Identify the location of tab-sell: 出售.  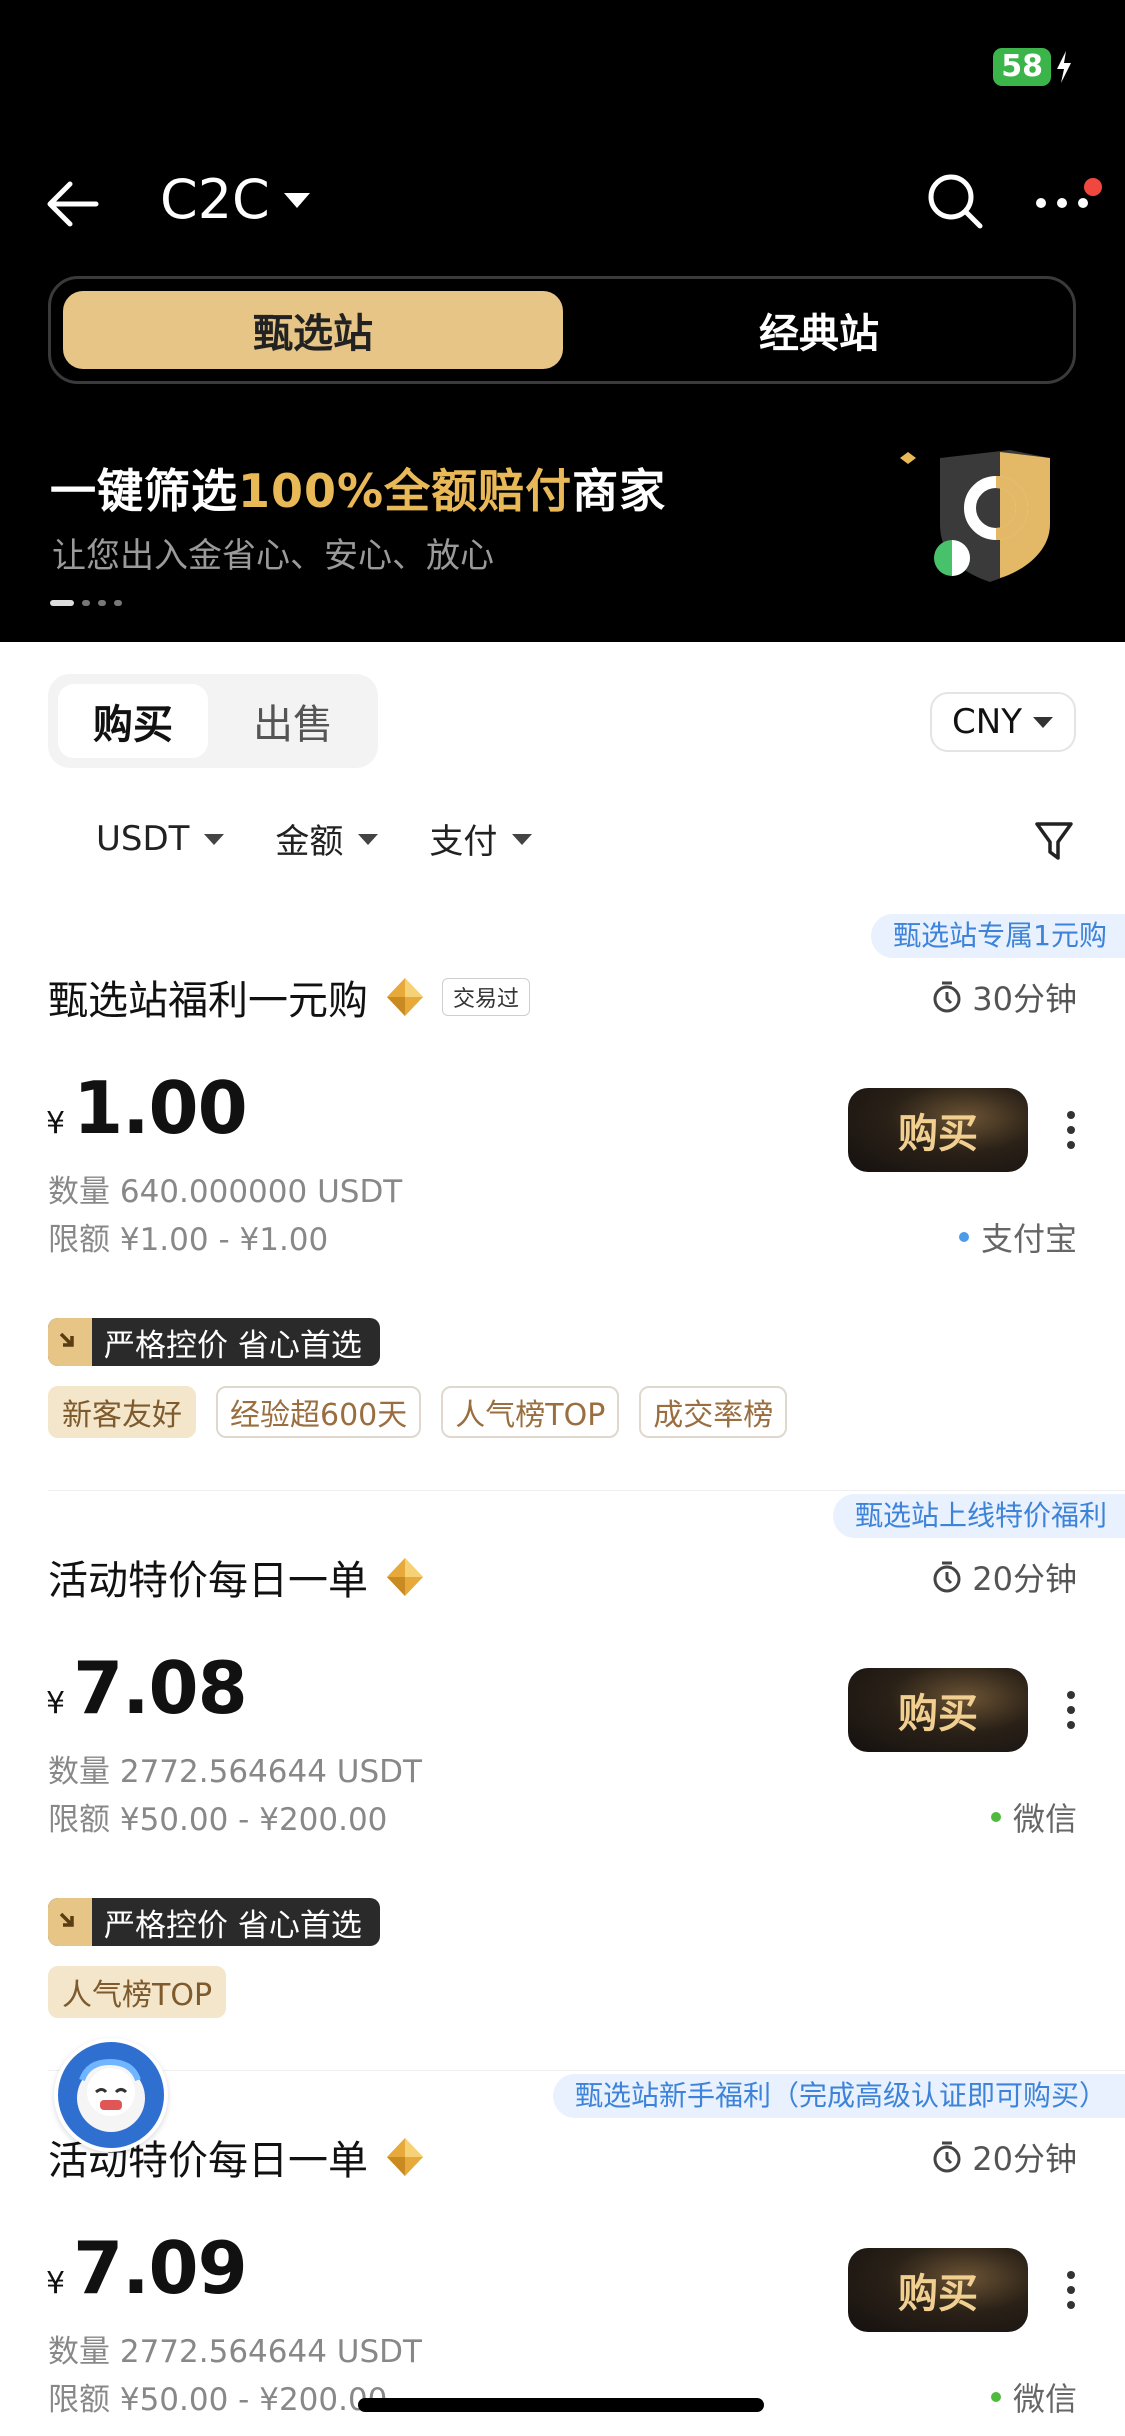
(293, 721).